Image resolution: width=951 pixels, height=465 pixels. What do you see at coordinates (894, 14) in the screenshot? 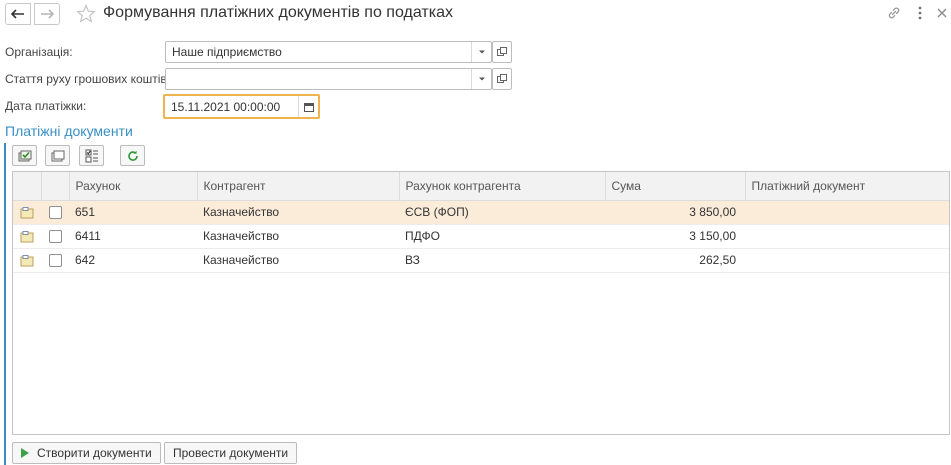
I see `link-icon` at bounding box center [894, 14].